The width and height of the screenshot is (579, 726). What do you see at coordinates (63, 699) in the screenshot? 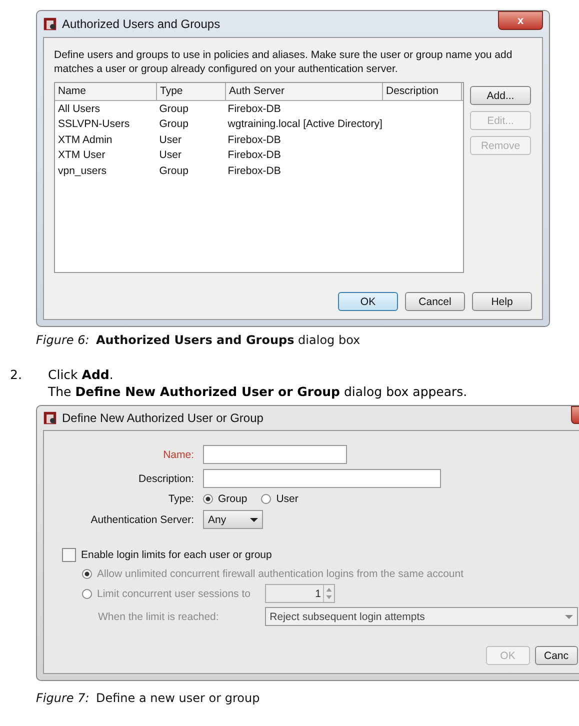
I see `figure-label: Figure 7:` at bounding box center [63, 699].